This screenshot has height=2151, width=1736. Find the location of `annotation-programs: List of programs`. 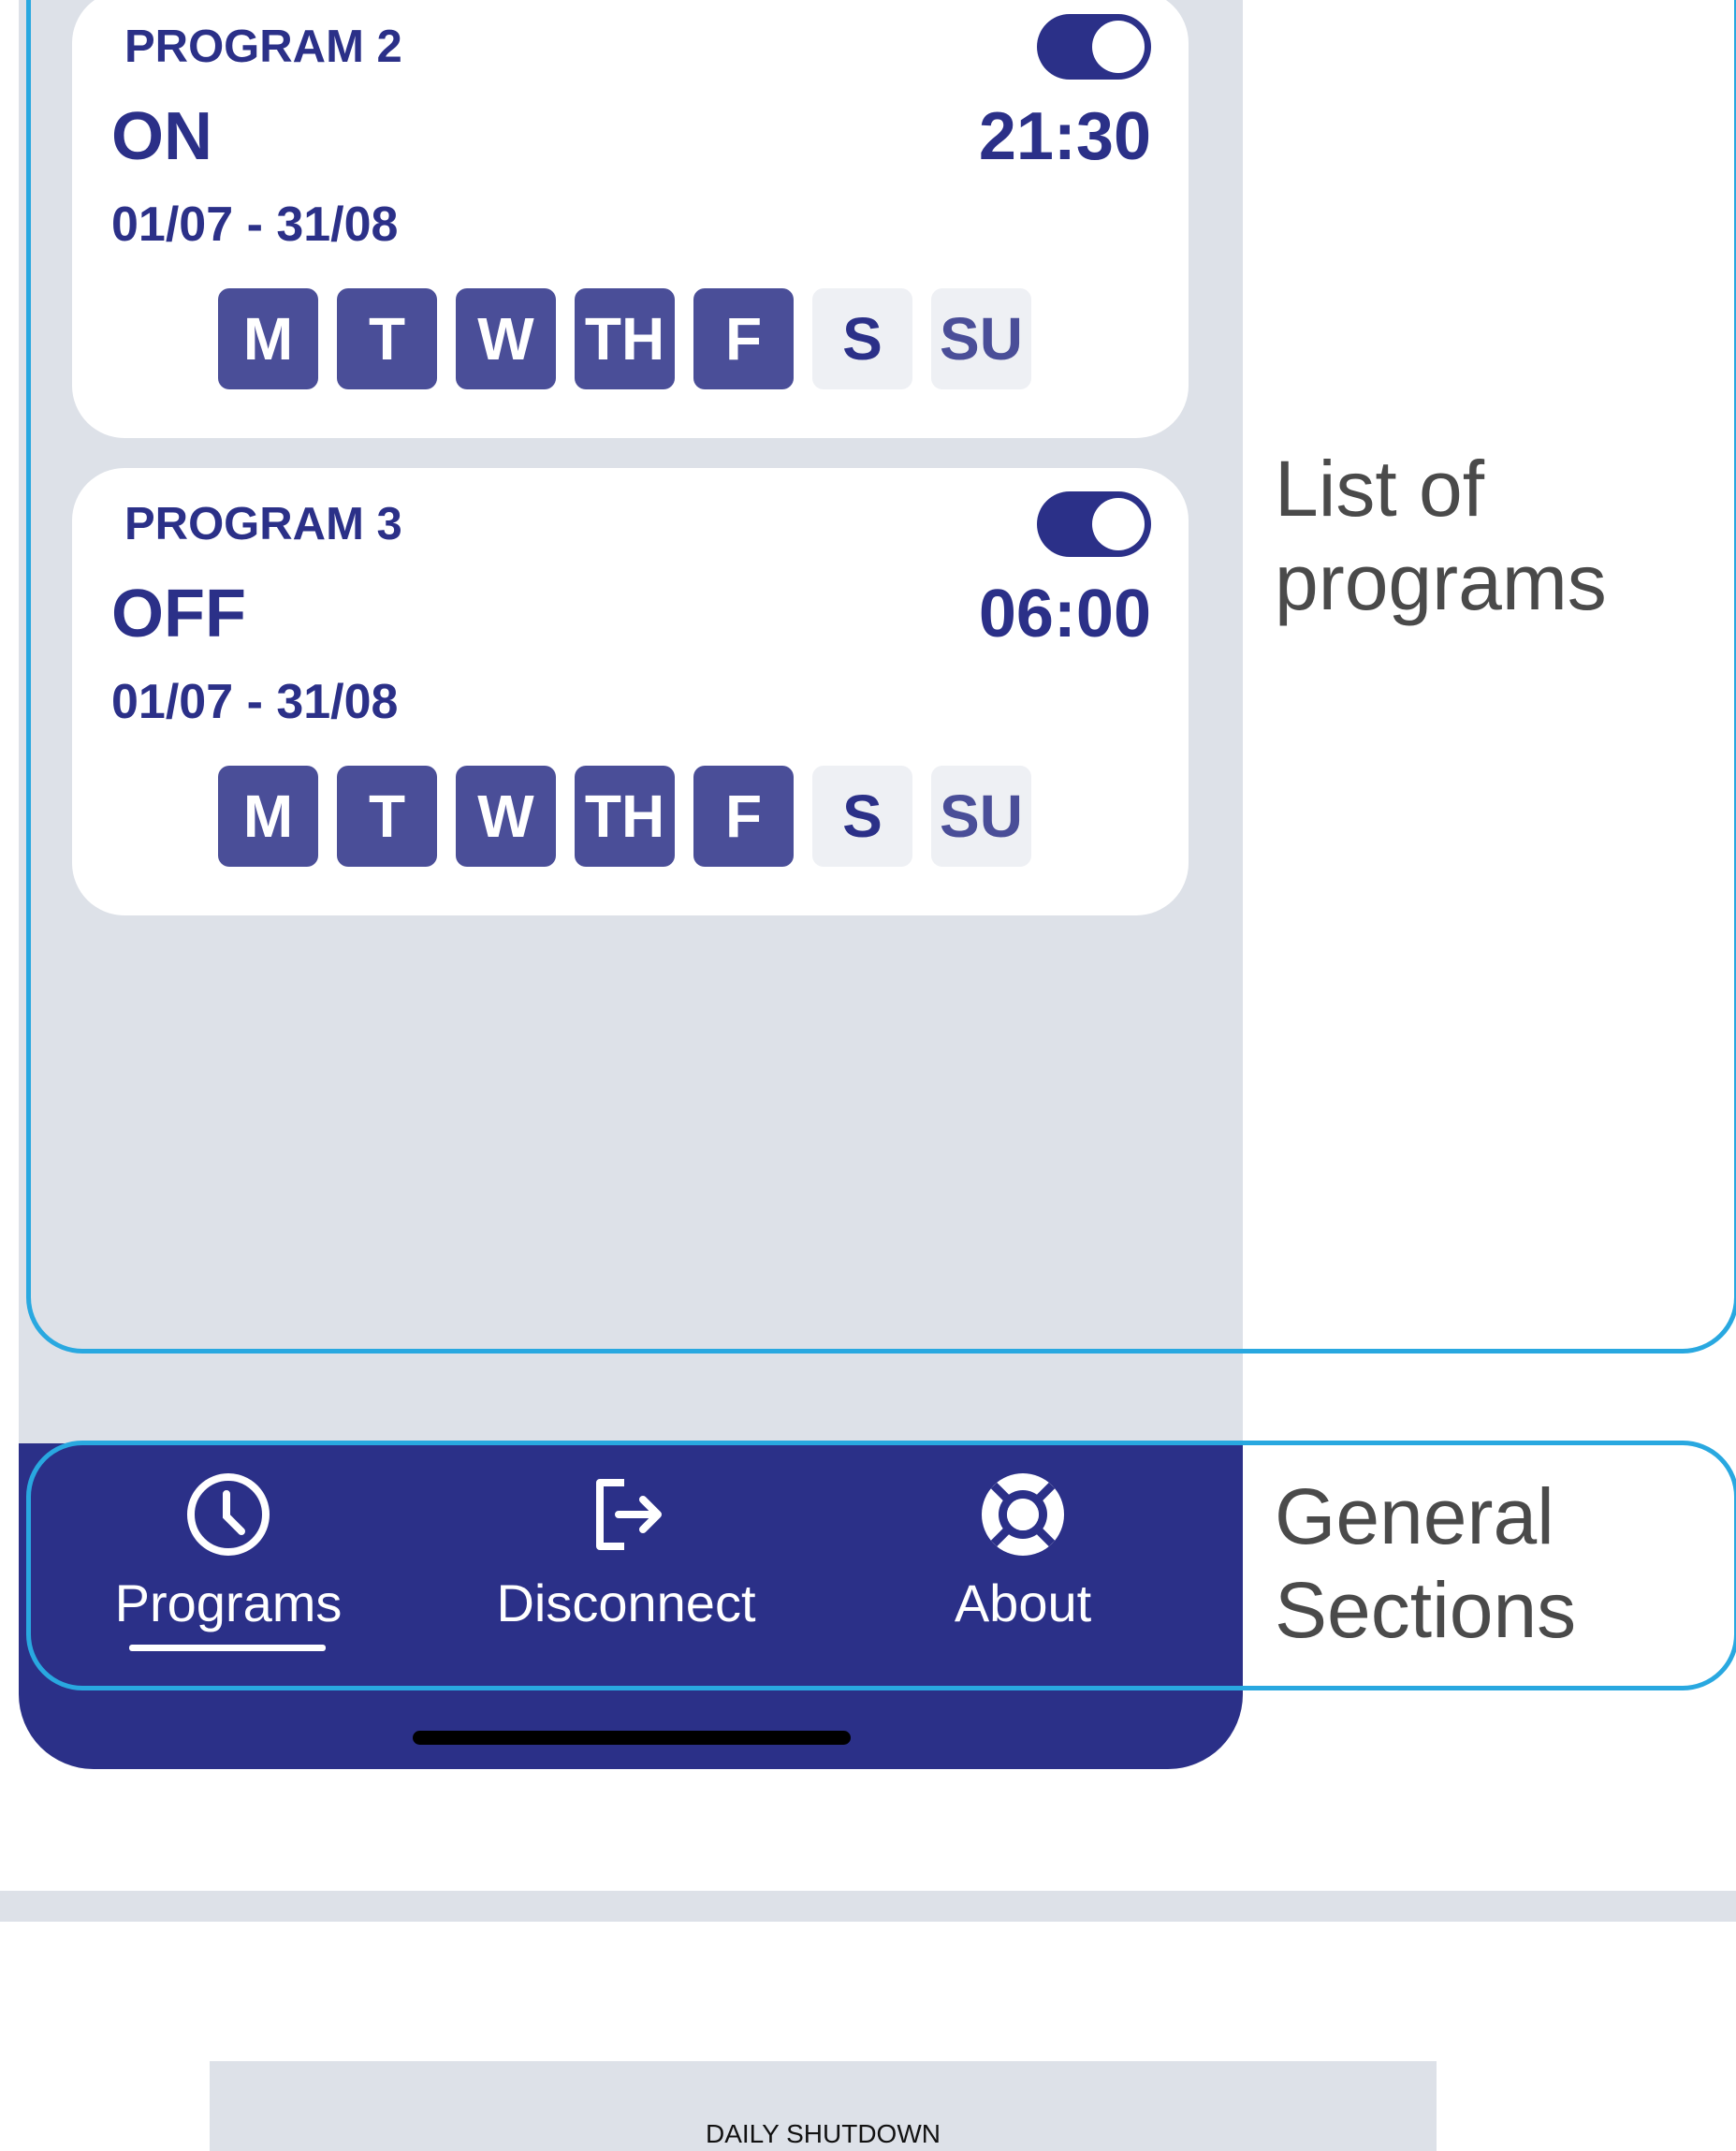

annotation-programs: List of programs is located at coordinates (1441, 535).